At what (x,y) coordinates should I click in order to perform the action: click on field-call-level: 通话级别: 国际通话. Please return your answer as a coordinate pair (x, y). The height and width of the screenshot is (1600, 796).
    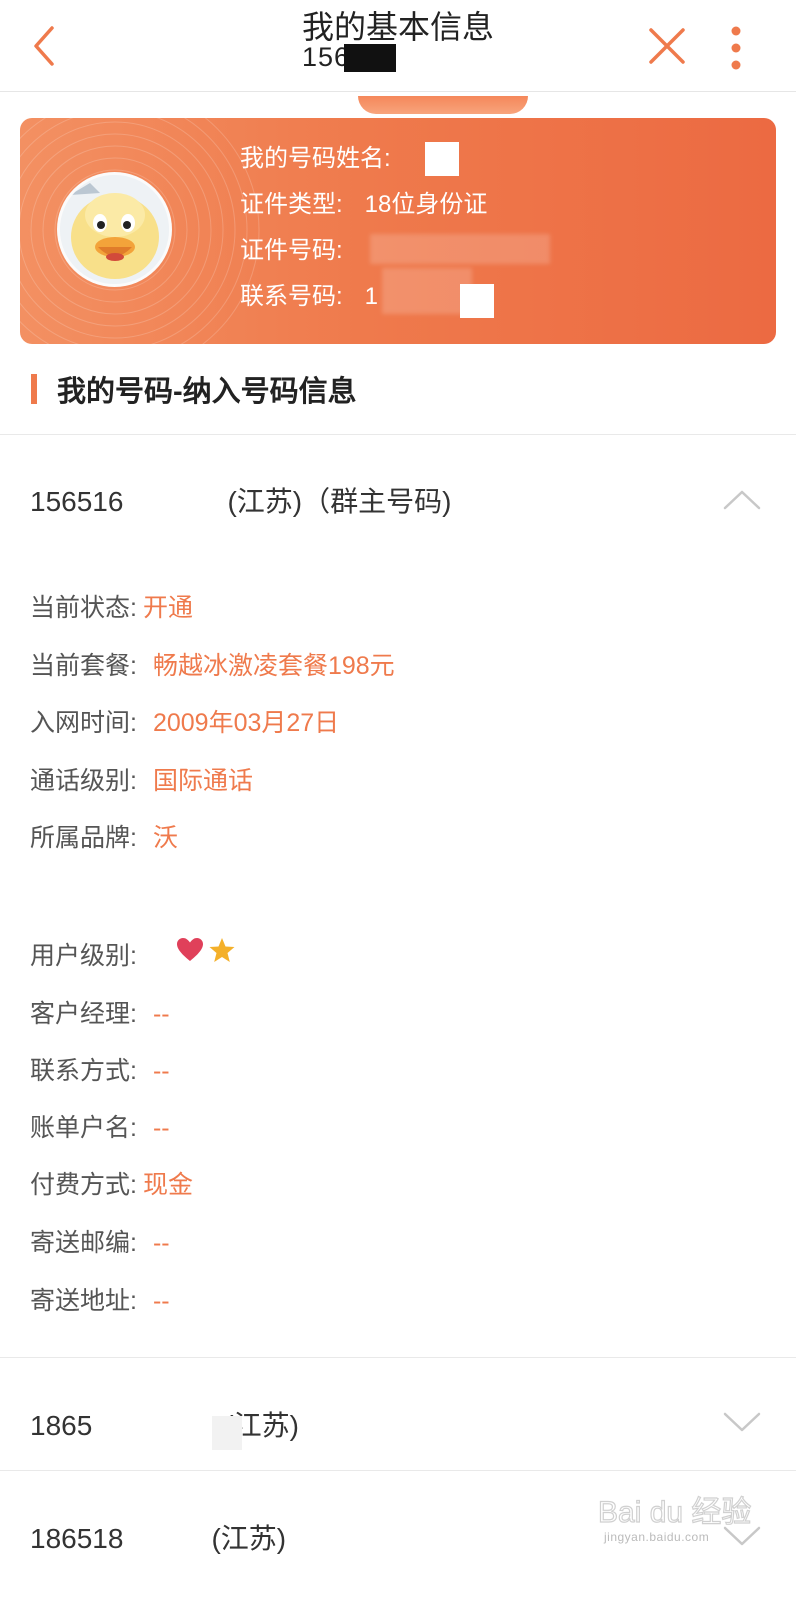
    Looking at the image, I should click on (141, 779).